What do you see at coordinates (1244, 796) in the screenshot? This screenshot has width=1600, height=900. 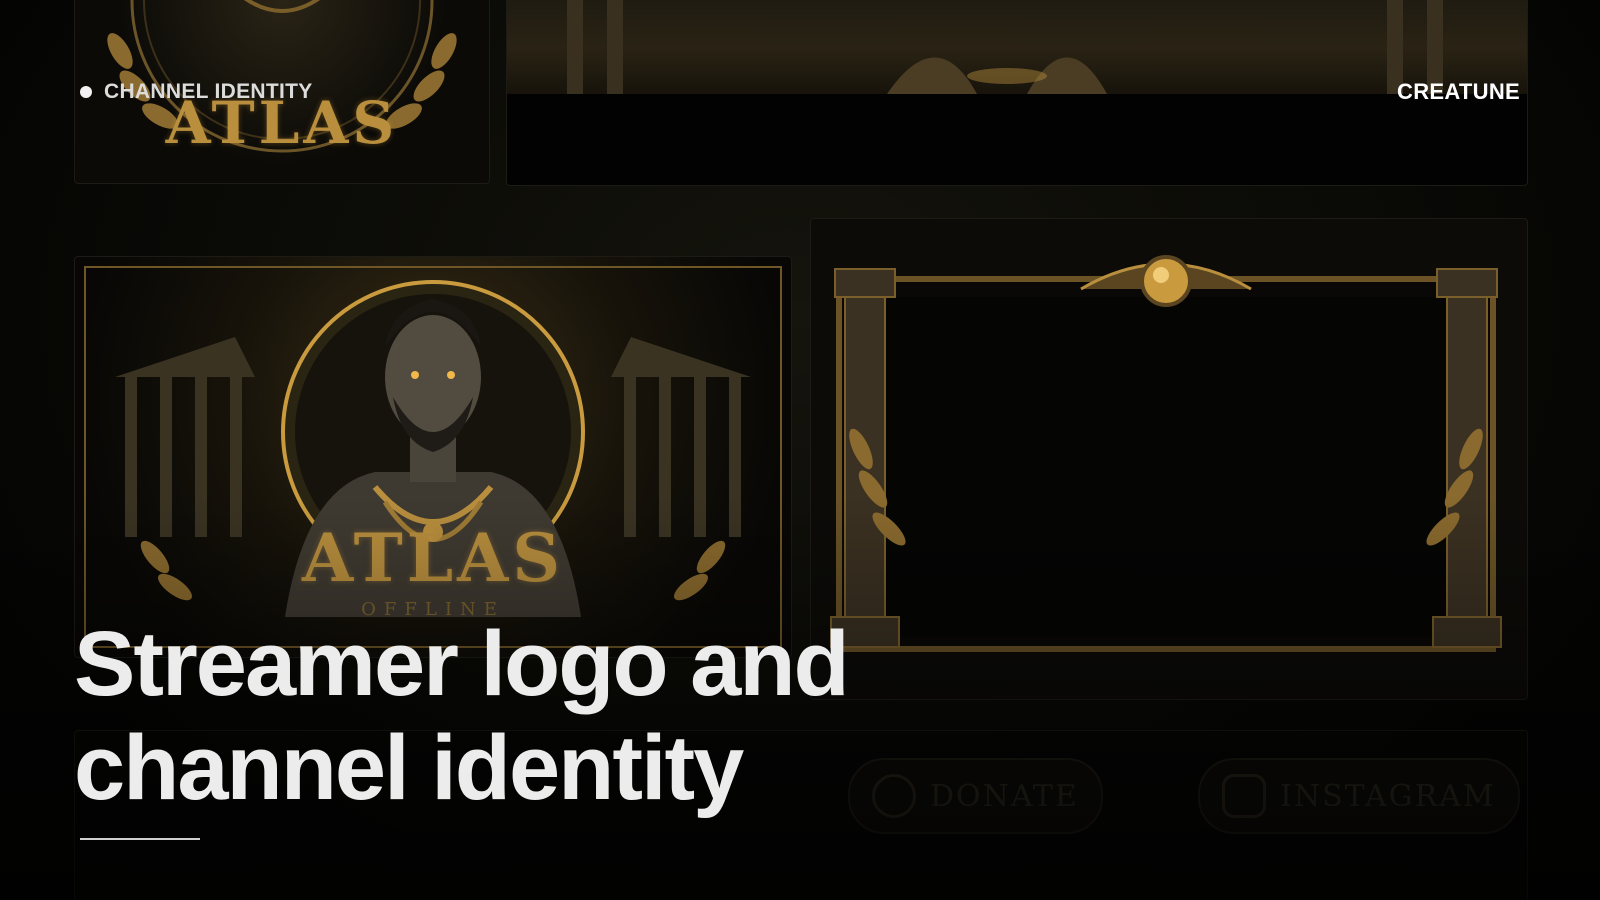 I see `instagram-icon` at bounding box center [1244, 796].